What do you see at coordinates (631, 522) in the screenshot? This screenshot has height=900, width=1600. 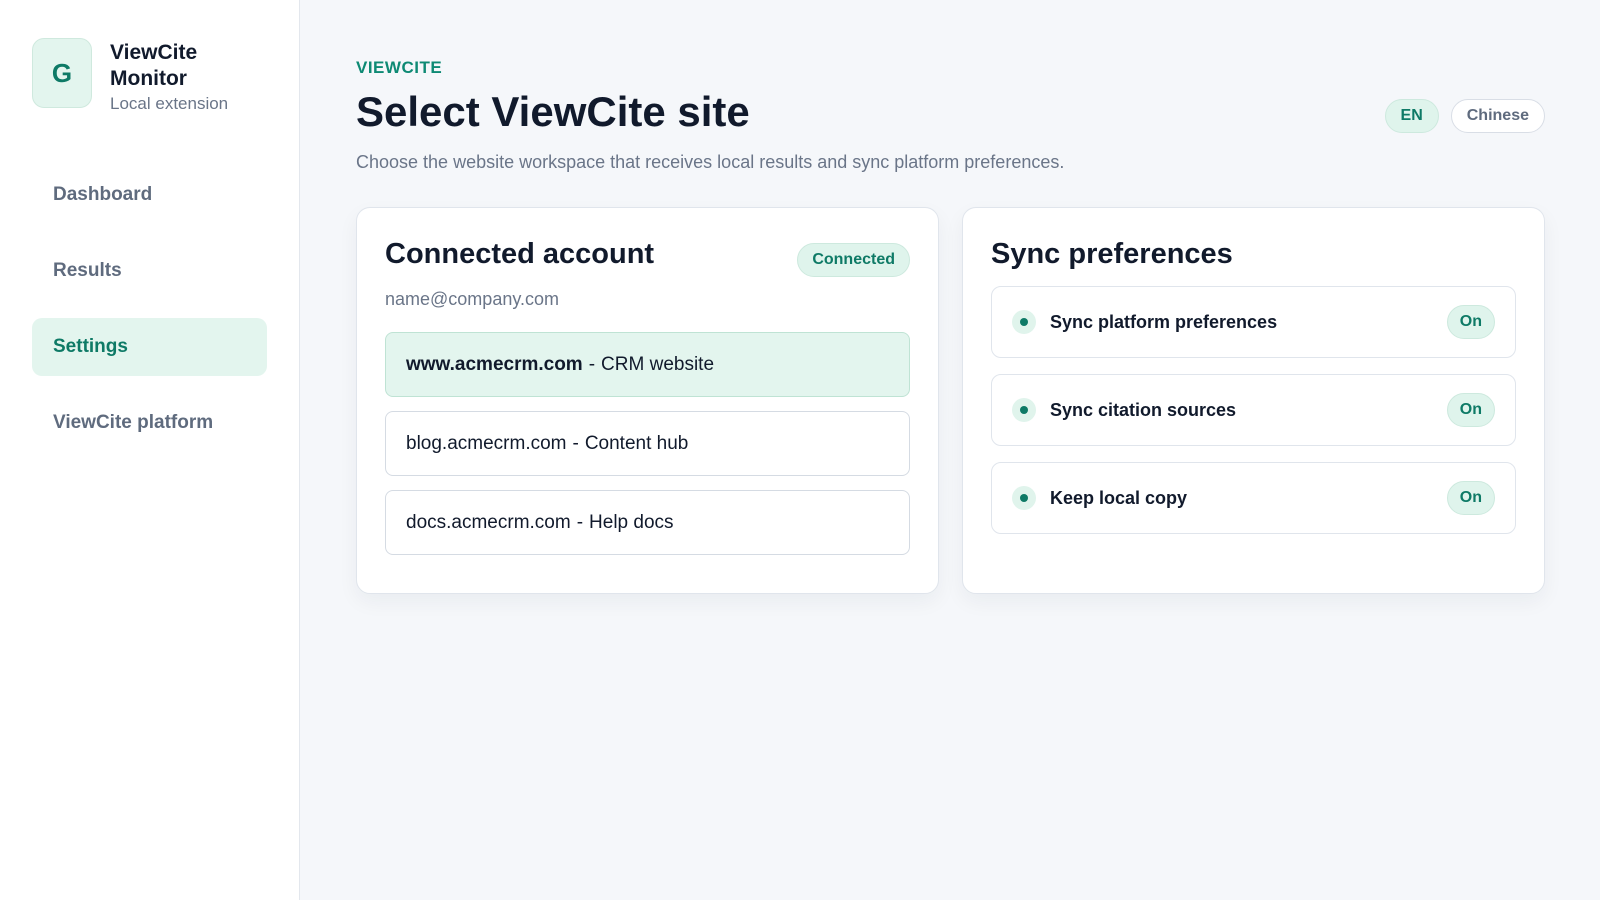 I see `site-name: Help docs` at bounding box center [631, 522].